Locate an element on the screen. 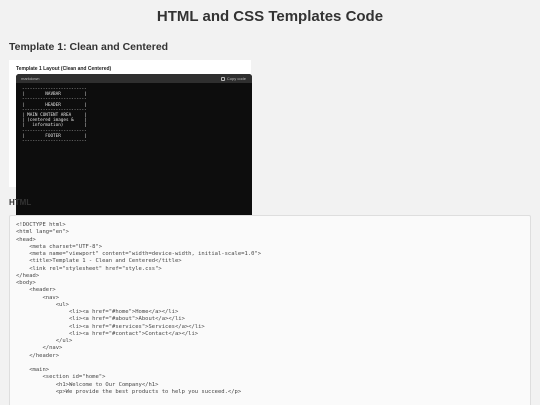 This screenshot has width=540, height=405. code-line: <li><a href="#about">About</a></li> is located at coordinates (100, 319).